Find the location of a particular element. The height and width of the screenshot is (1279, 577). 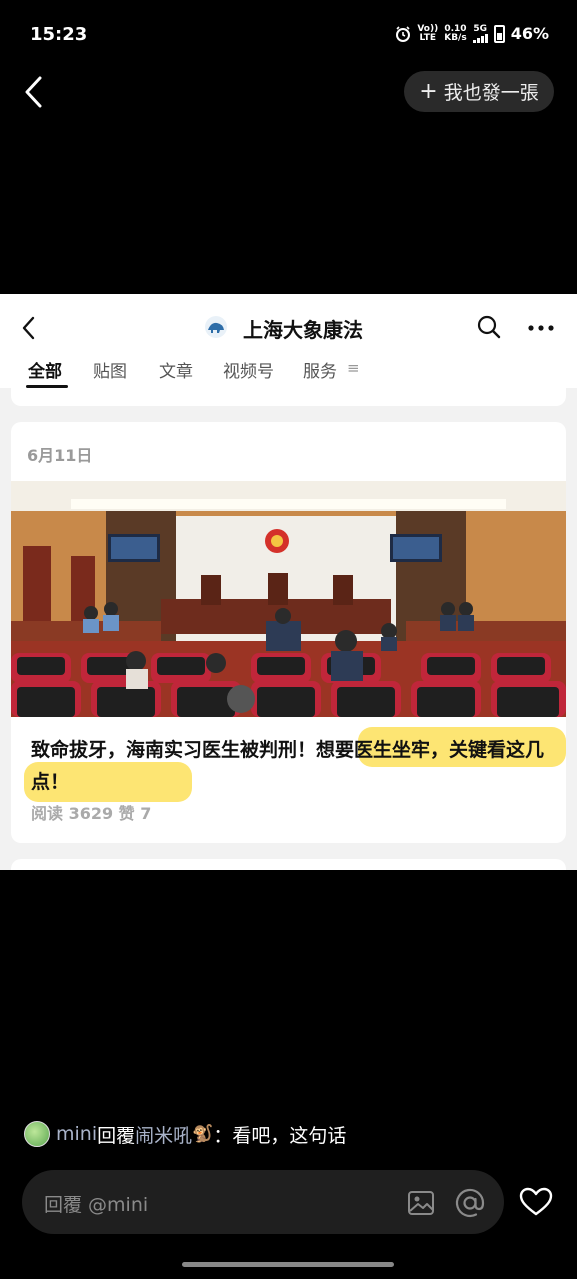

reply-target: 闹米吼 is located at coordinates (163, 1134).